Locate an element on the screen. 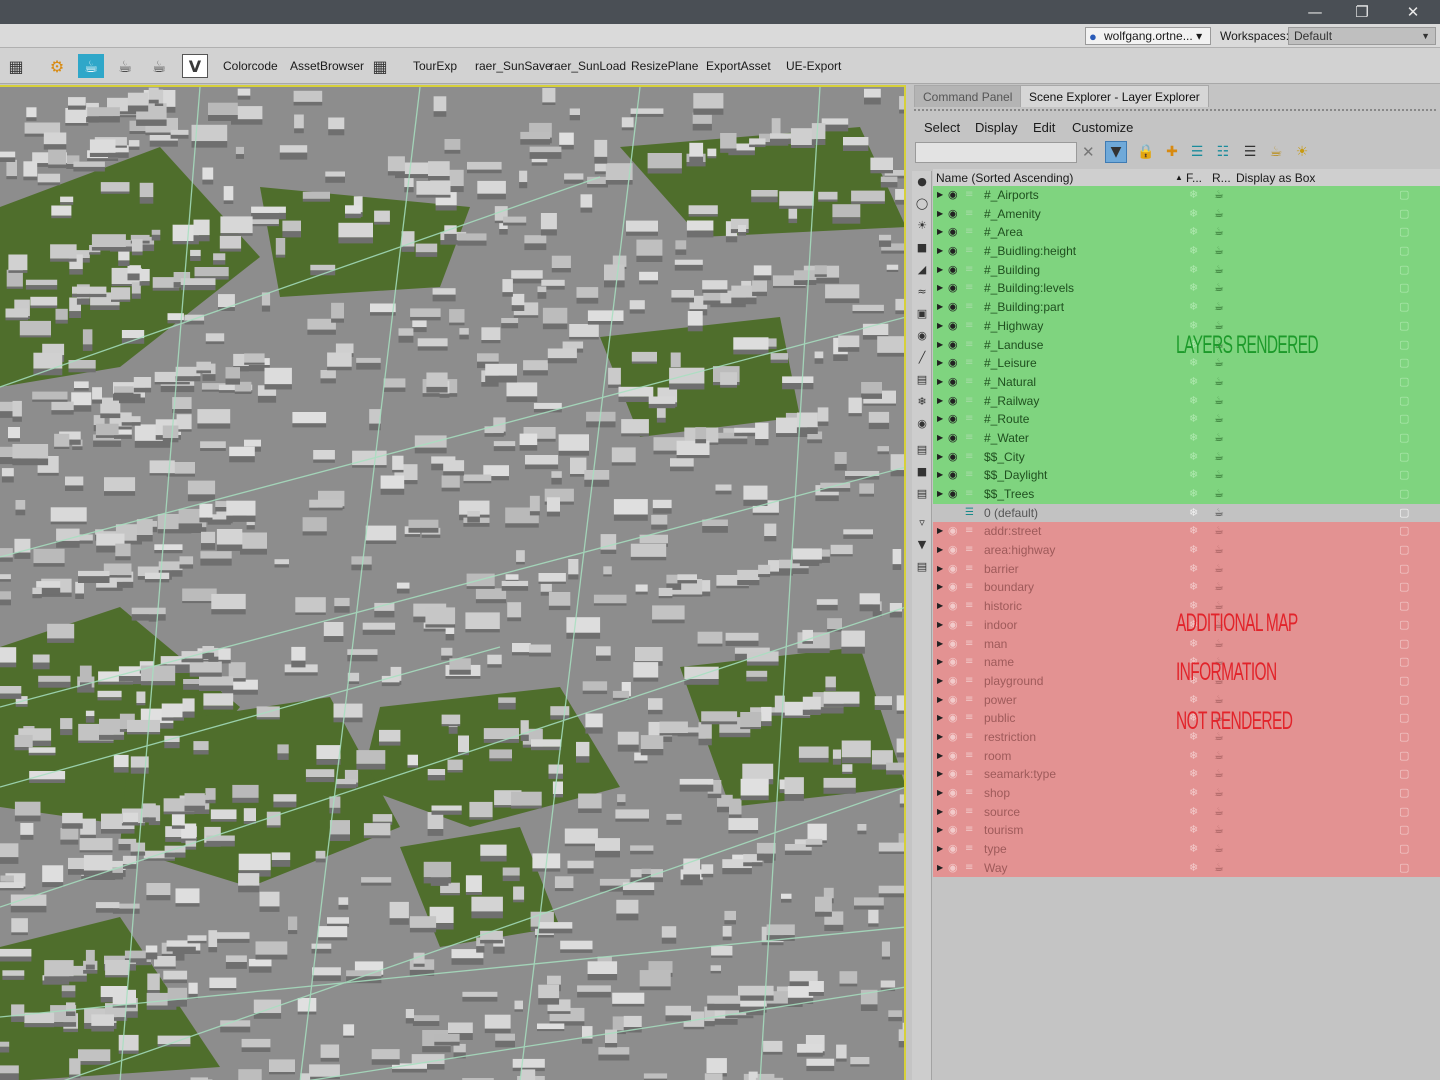  toolbar-sunload: raer_SunLoad is located at coordinates (588, 66).